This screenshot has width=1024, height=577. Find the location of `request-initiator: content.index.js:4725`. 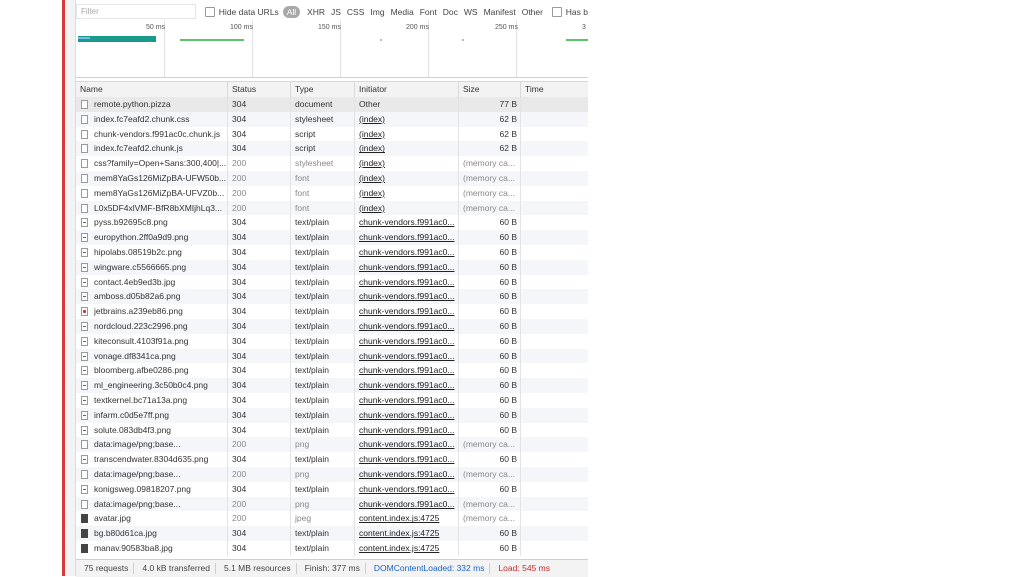

request-initiator: content.index.js:4725 is located at coordinates (407, 519).